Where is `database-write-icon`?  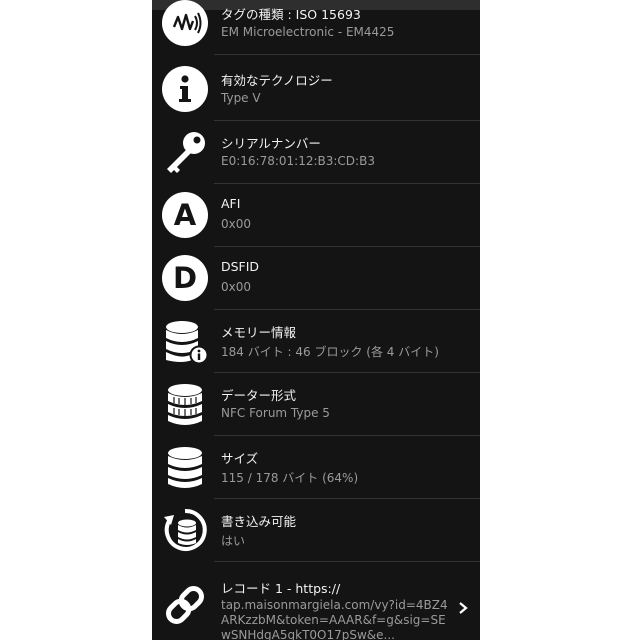 database-write-icon is located at coordinates (185, 530).